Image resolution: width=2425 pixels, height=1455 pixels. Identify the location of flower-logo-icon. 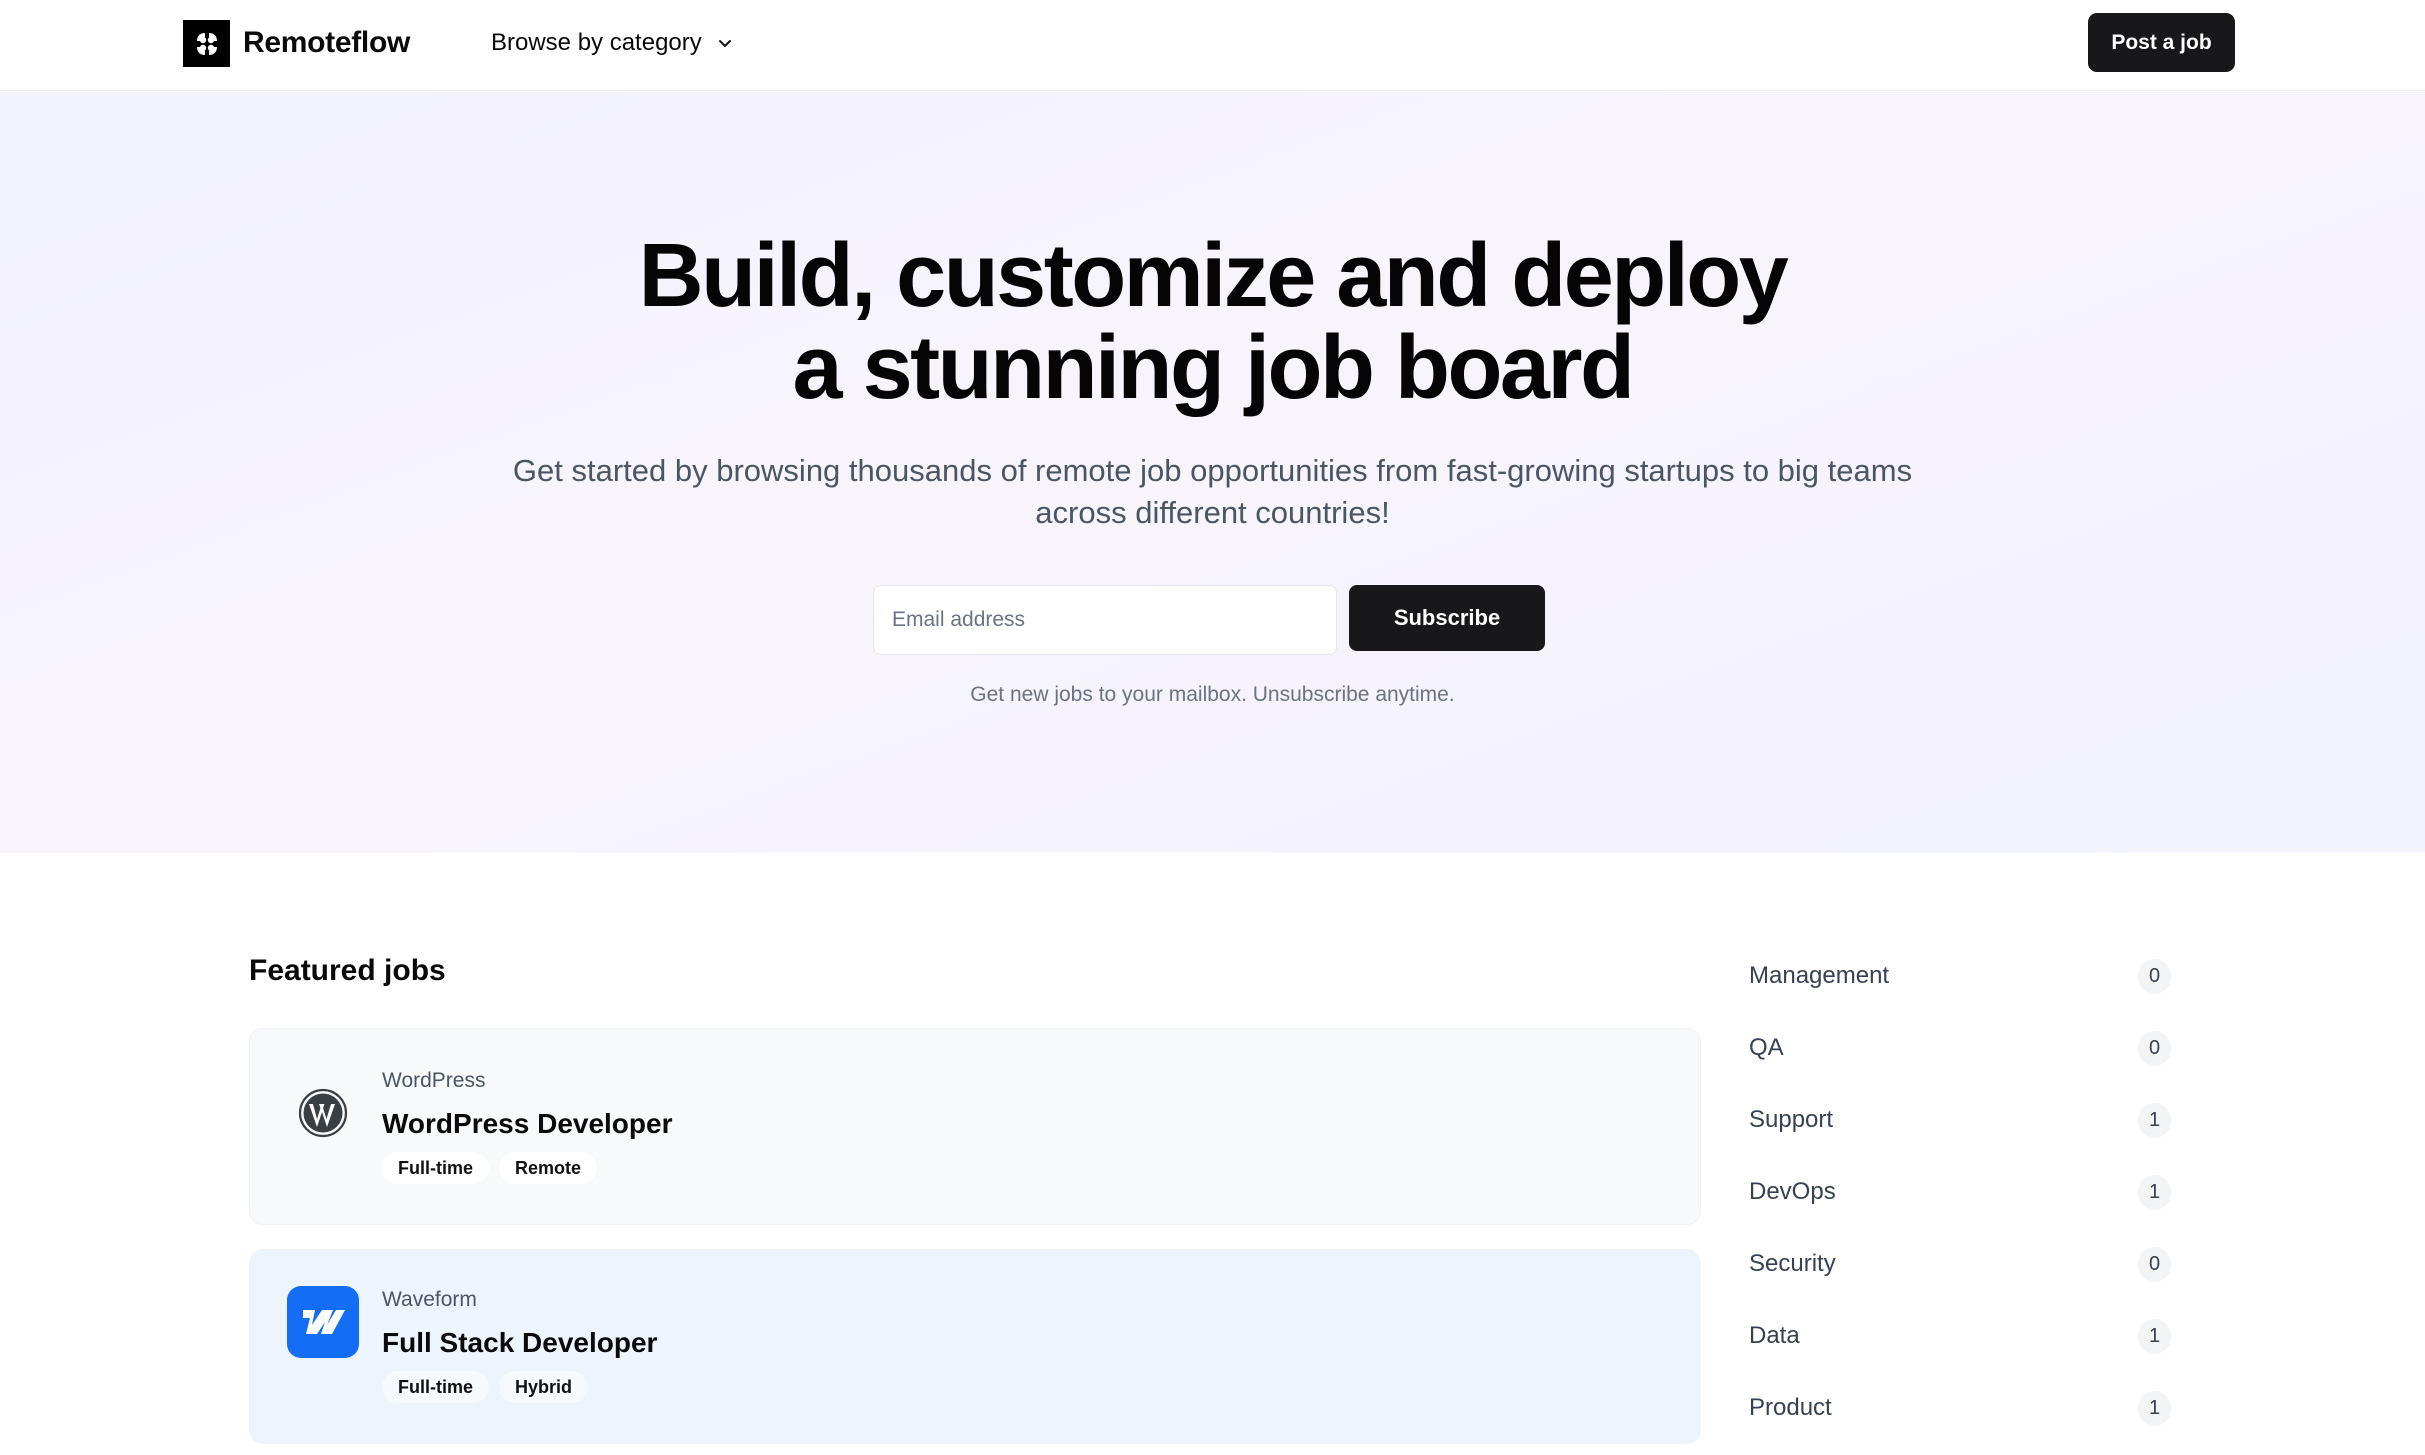
(206, 43).